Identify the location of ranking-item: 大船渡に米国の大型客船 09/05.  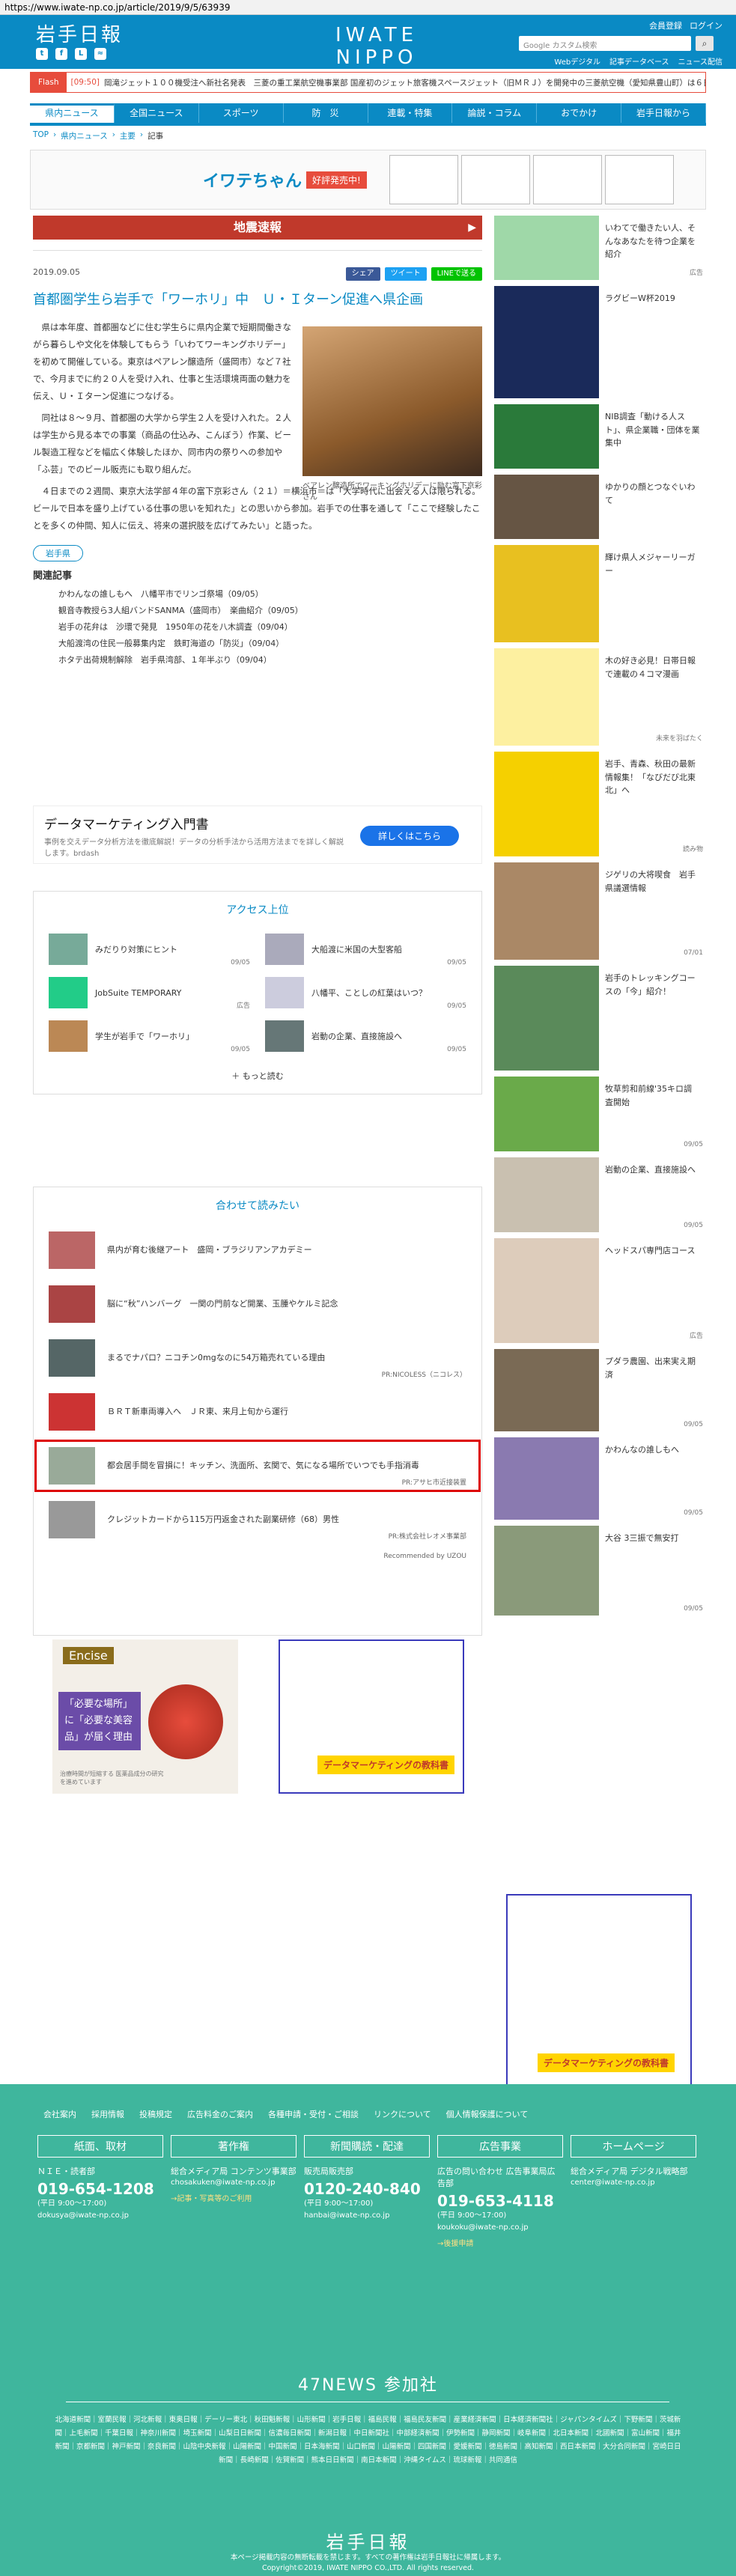
(365, 950).